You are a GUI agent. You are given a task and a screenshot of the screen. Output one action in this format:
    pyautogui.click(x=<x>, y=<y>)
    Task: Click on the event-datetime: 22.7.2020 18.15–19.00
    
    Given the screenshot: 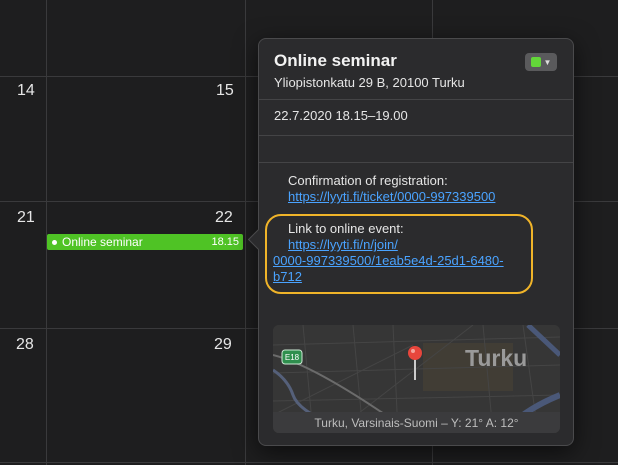 What is the action you would take?
    pyautogui.click(x=341, y=115)
    